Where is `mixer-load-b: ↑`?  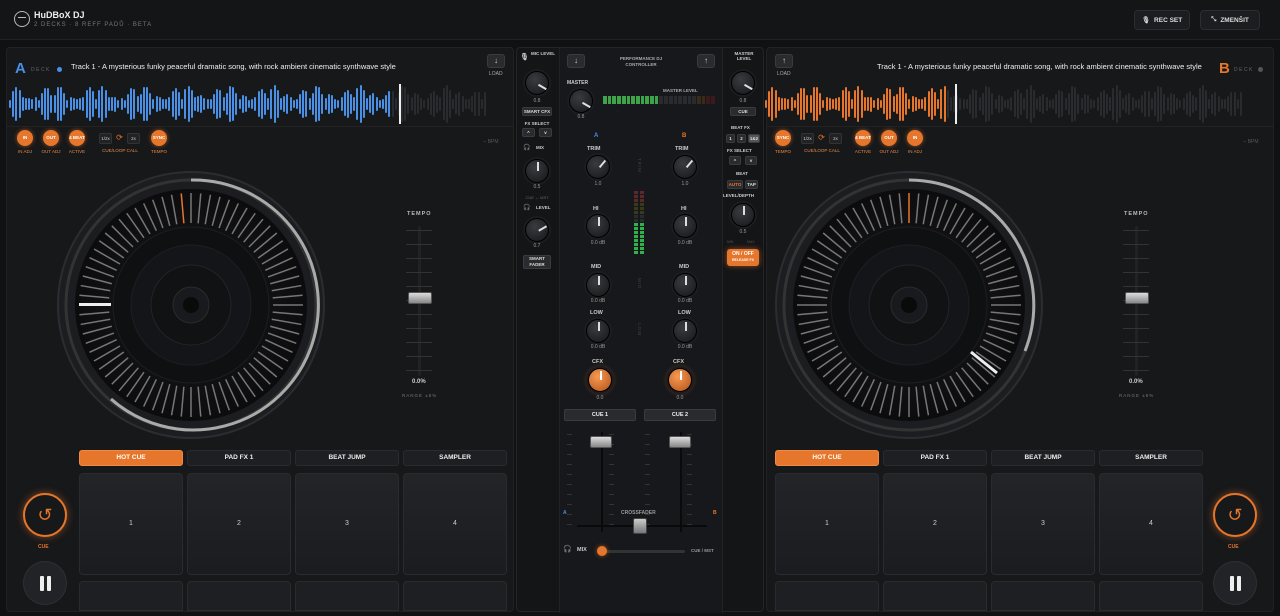 mixer-load-b: ↑ is located at coordinates (706, 61).